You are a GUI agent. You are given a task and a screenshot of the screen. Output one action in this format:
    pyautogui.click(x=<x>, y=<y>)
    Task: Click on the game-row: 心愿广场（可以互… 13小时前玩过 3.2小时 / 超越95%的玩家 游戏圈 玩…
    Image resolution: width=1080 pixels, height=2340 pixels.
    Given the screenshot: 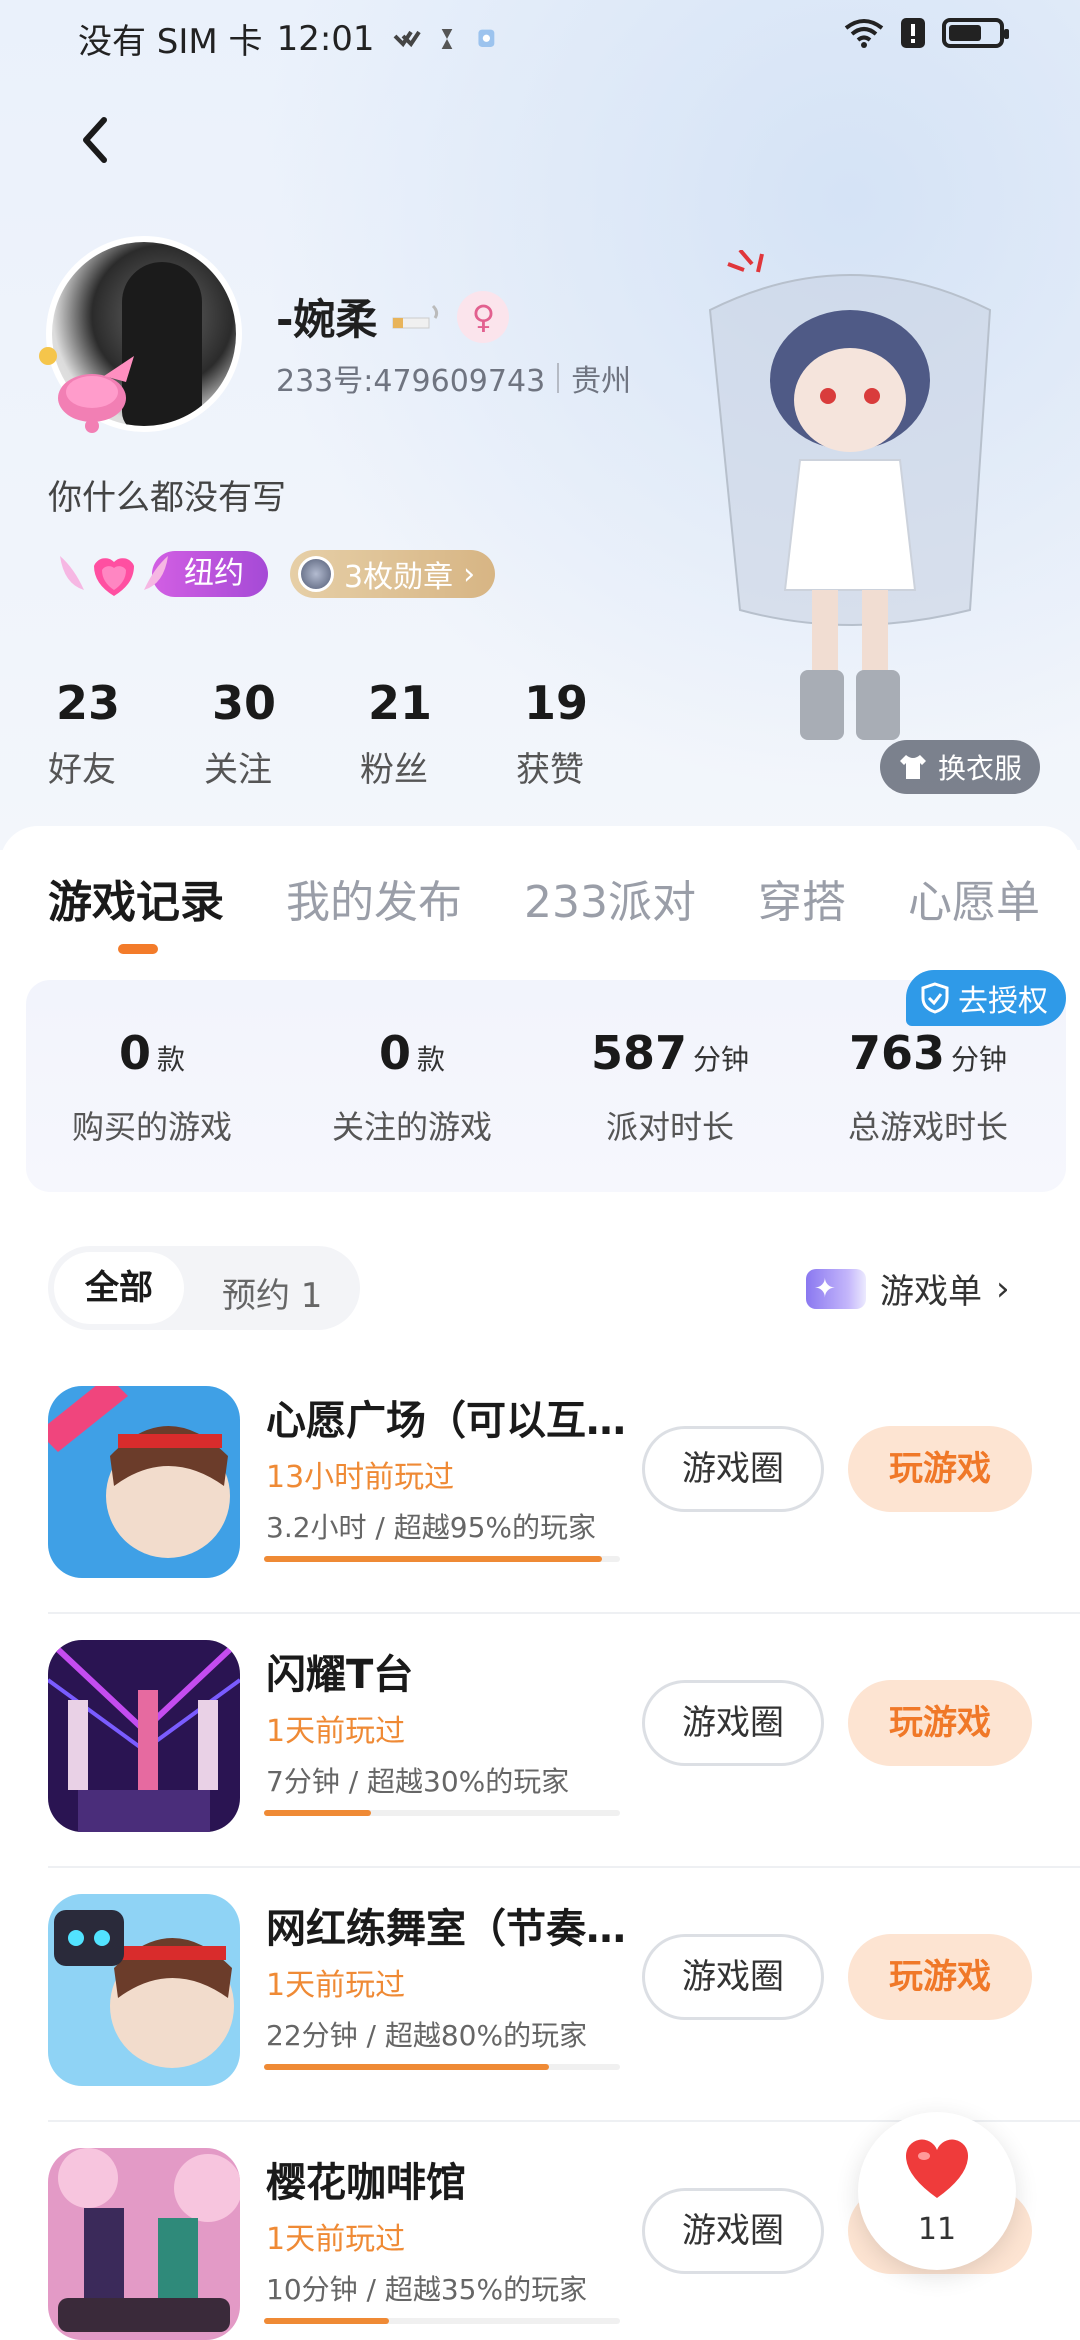 What is the action you would take?
    pyautogui.click(x=540, y=1487)
    